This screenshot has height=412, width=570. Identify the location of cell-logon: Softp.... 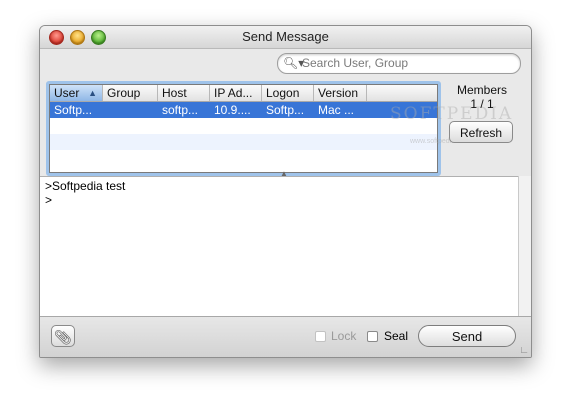
(285, 110).